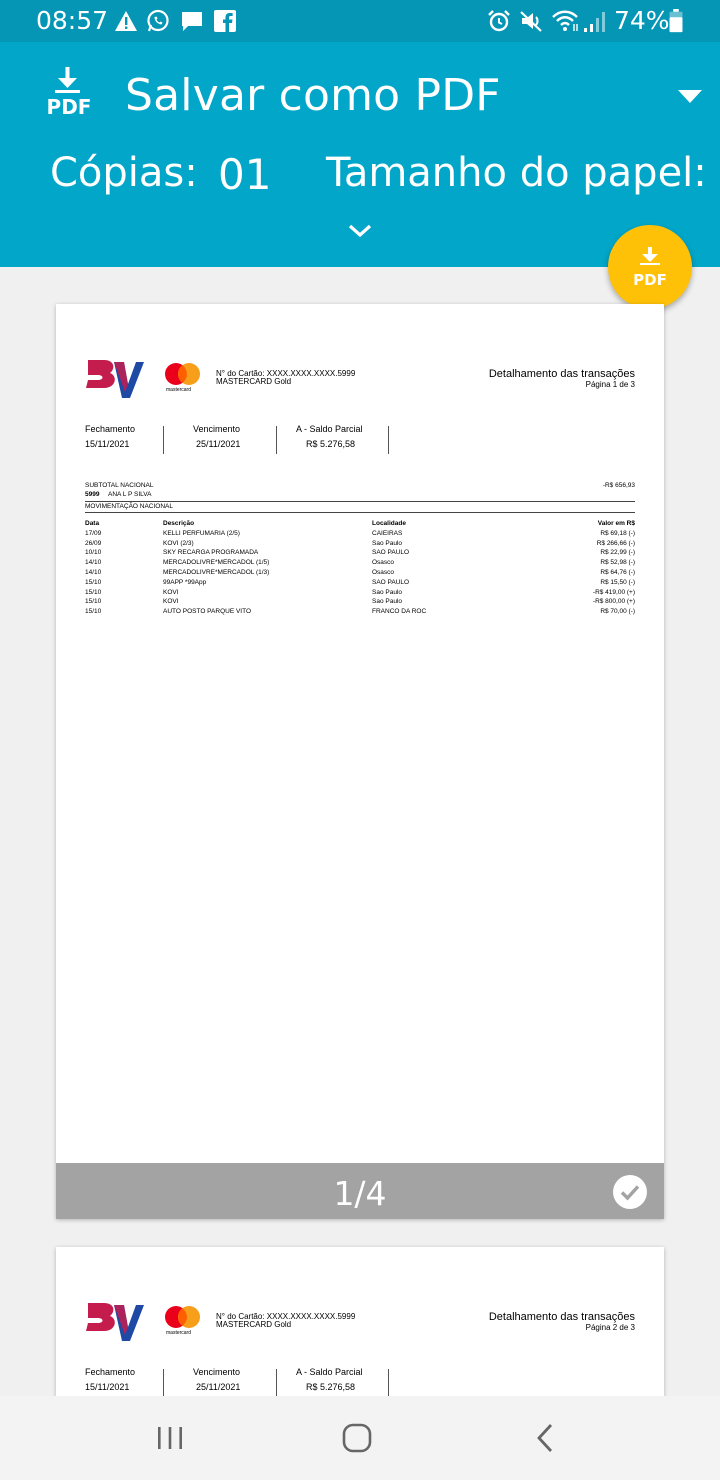 The width and height of the screenshot is (720, 1480). I want to click on tx-amount: R$ 22,99 (-), so click(617, 553).